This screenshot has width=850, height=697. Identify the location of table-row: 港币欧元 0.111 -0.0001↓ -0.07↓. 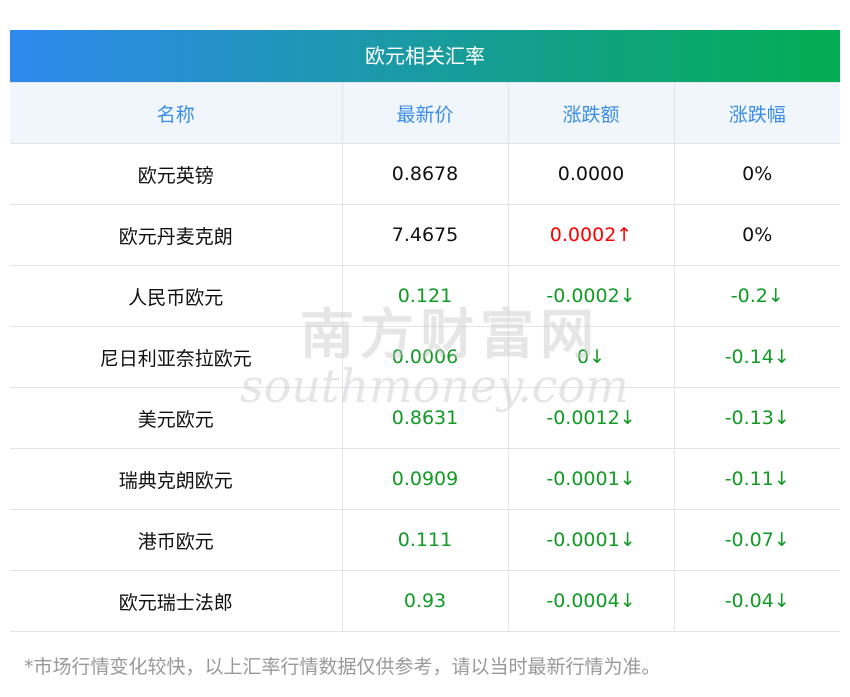
(425, 540).